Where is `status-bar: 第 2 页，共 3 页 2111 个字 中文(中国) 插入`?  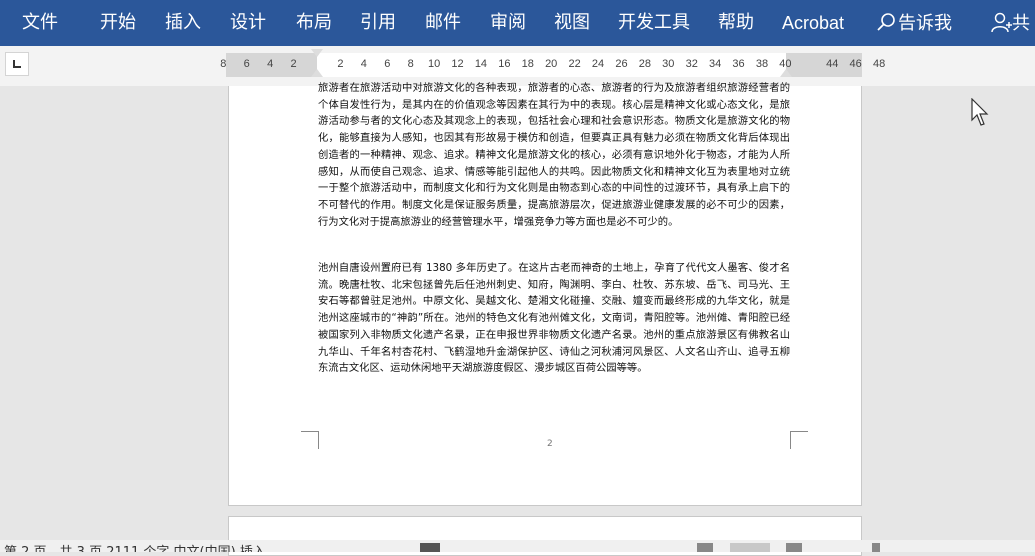 status-bar: 第 2 页，共 3 页 2111 个字 中文(中国) 插入 is located at coordinates (517, 546).